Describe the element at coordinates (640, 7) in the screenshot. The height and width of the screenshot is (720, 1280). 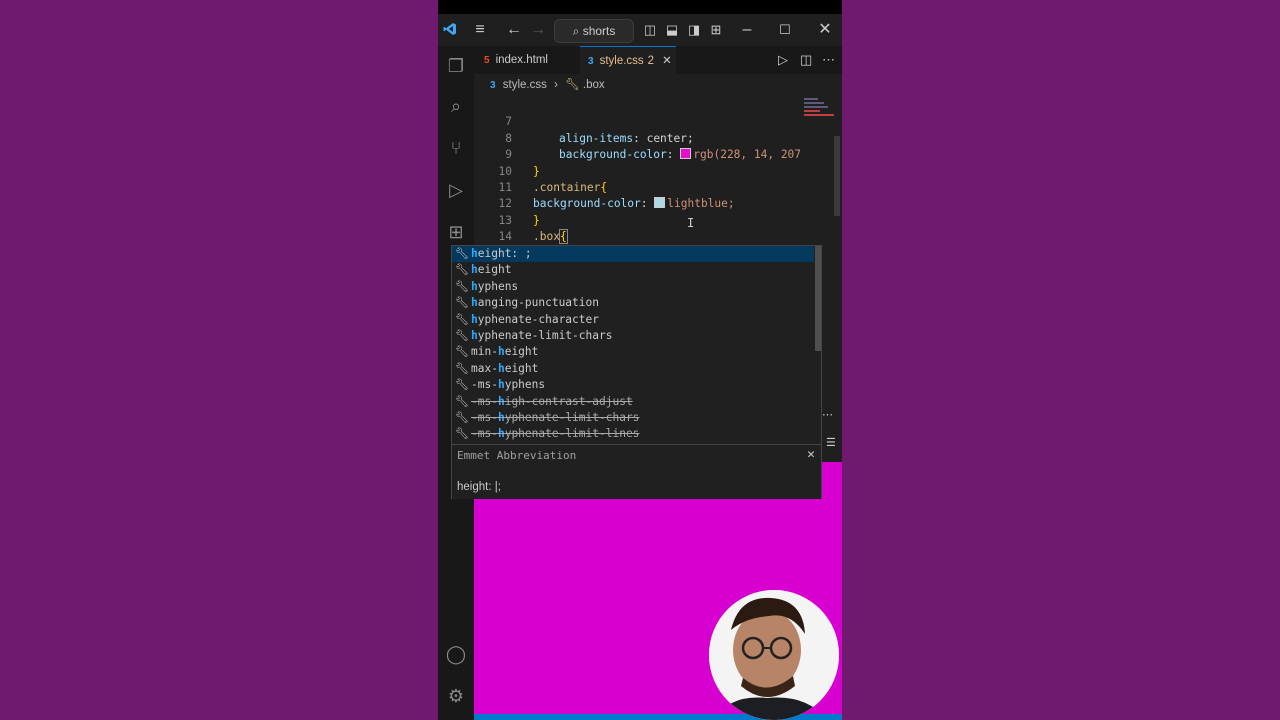
I see `top-strip` at that location.